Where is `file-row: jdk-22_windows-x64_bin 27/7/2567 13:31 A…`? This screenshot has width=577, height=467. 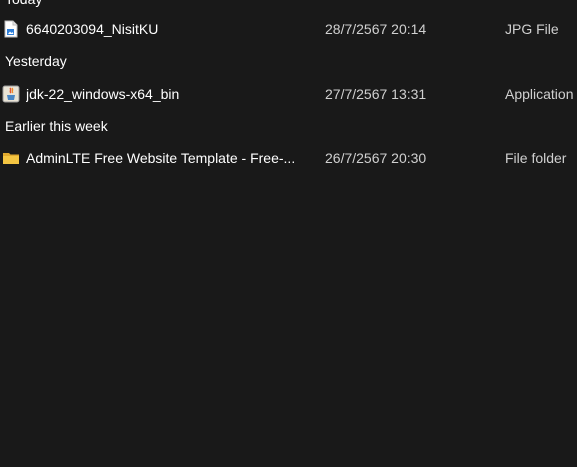
file-row: jdk-22_windows-x64_bin 27/7/2567 13:31 A… is located at coordinates (288, 94).